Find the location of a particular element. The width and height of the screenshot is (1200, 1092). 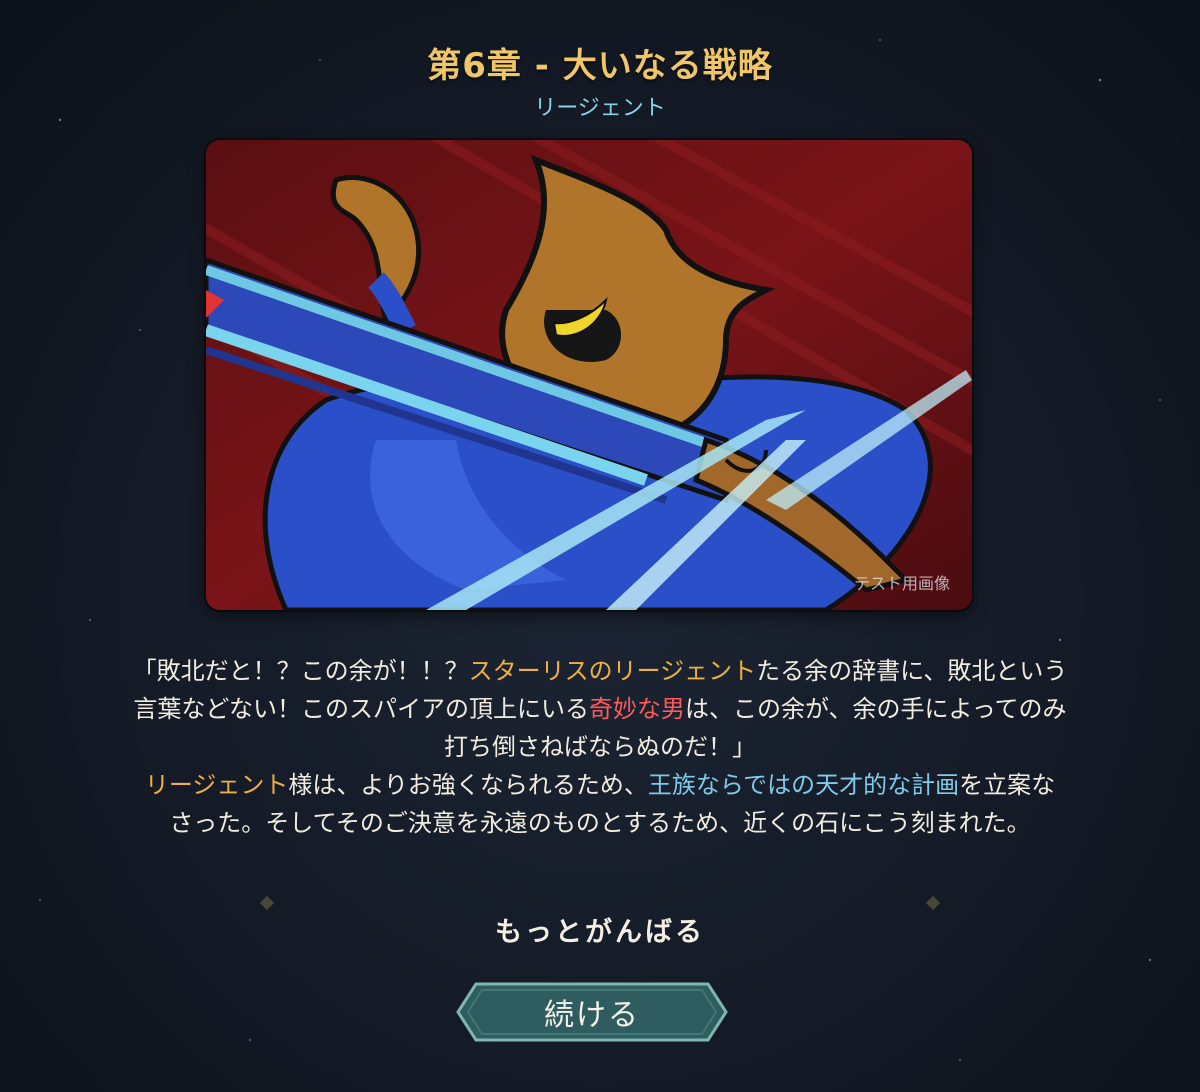

continue-button: 続ける is located at coordinates (592, 1012).